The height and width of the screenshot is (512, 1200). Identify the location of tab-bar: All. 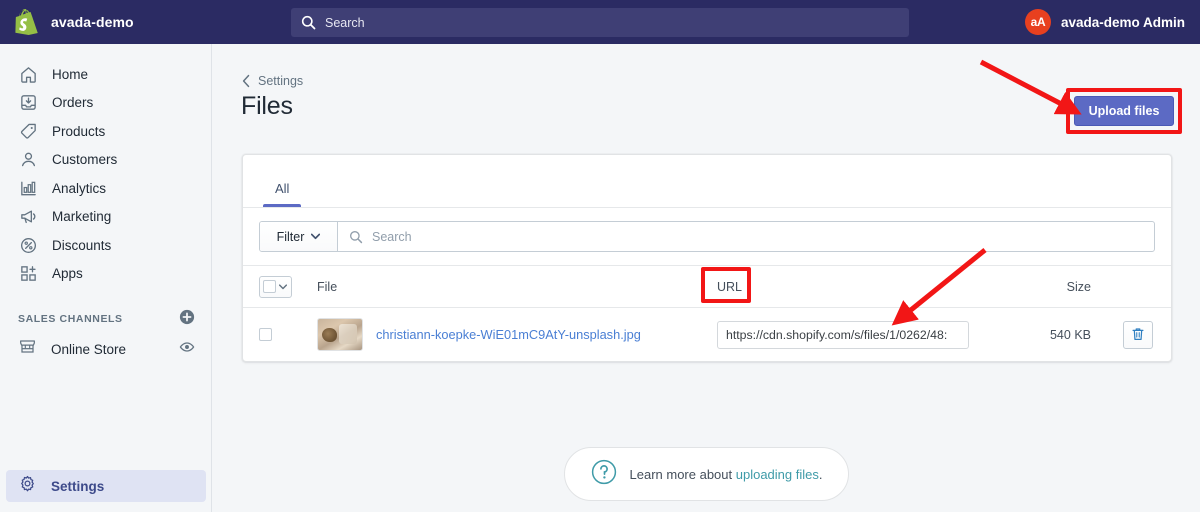
(707, 181).